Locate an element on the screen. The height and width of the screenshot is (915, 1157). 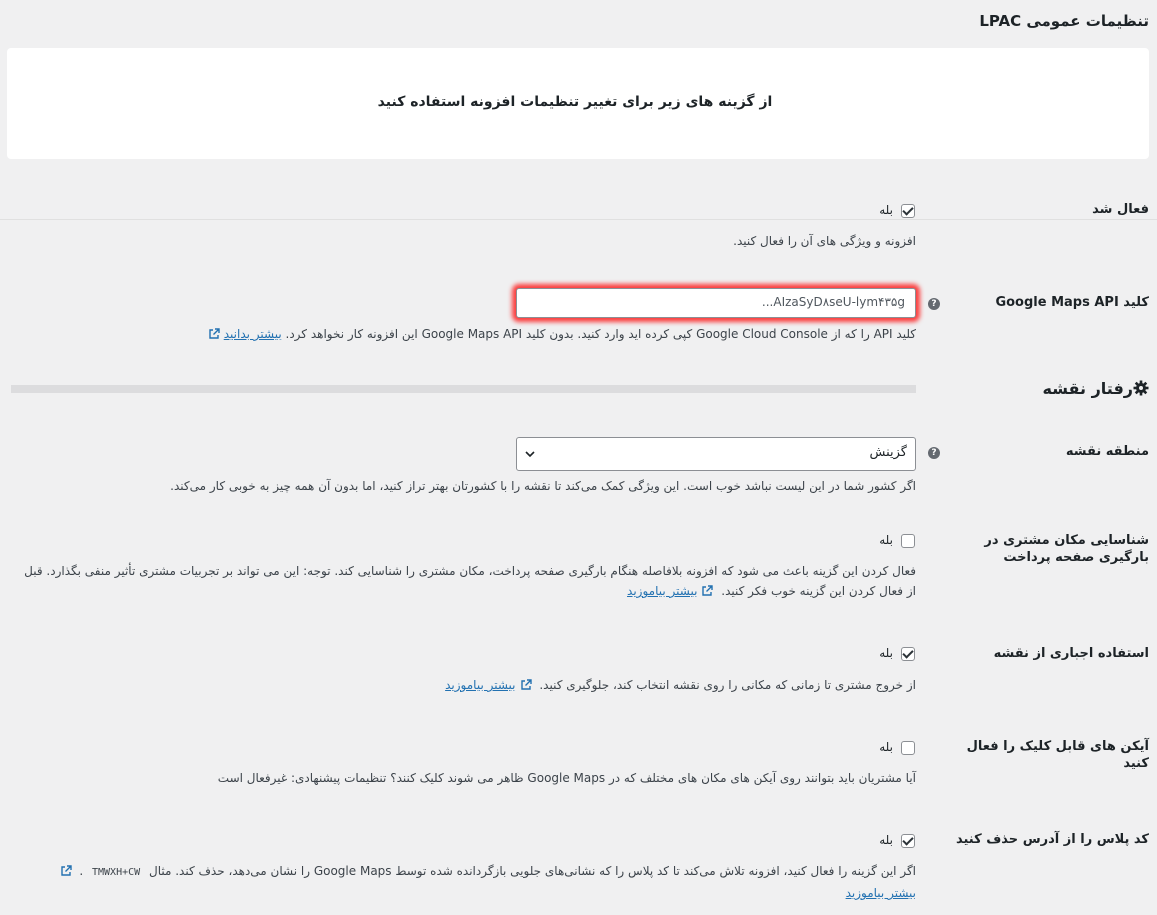
map-region-selected: گزینش is located at coordinates (888, 452).